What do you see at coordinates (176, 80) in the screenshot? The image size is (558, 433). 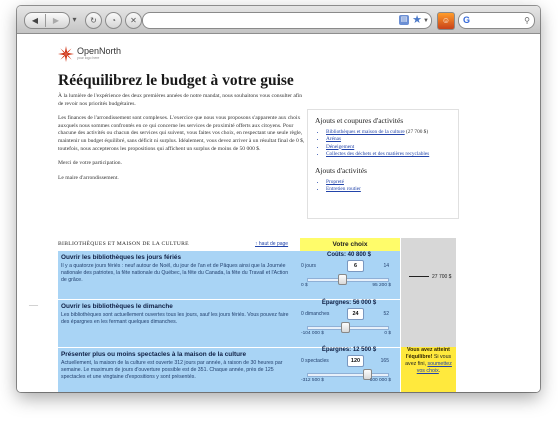 I see `page-title: Rééquilibrez le budget à votre guise` at bounding box center [176, 80].